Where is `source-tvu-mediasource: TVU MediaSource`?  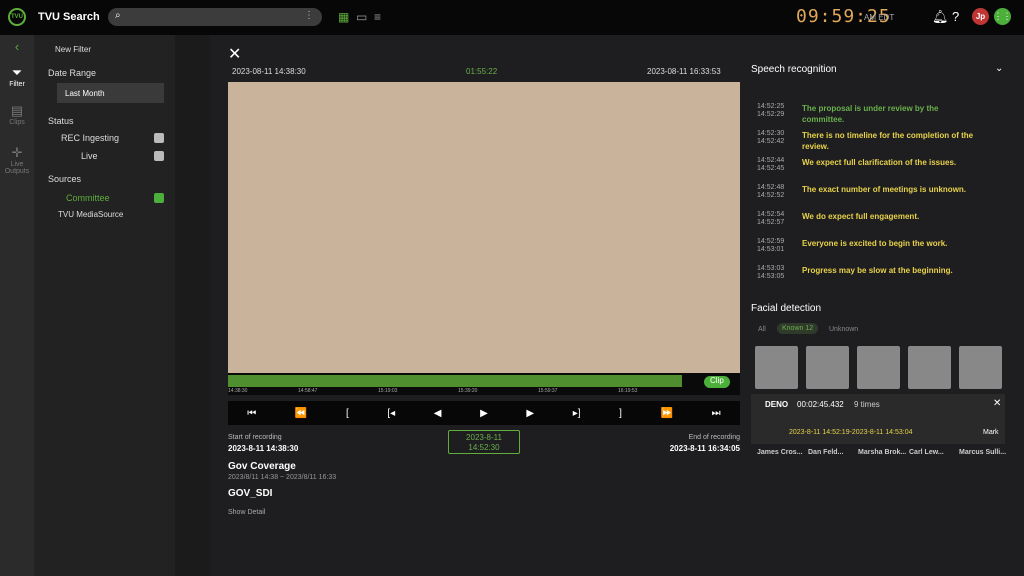 source-tvu-mediasource: TVU MediaSource is located at coordinates (90, 214).